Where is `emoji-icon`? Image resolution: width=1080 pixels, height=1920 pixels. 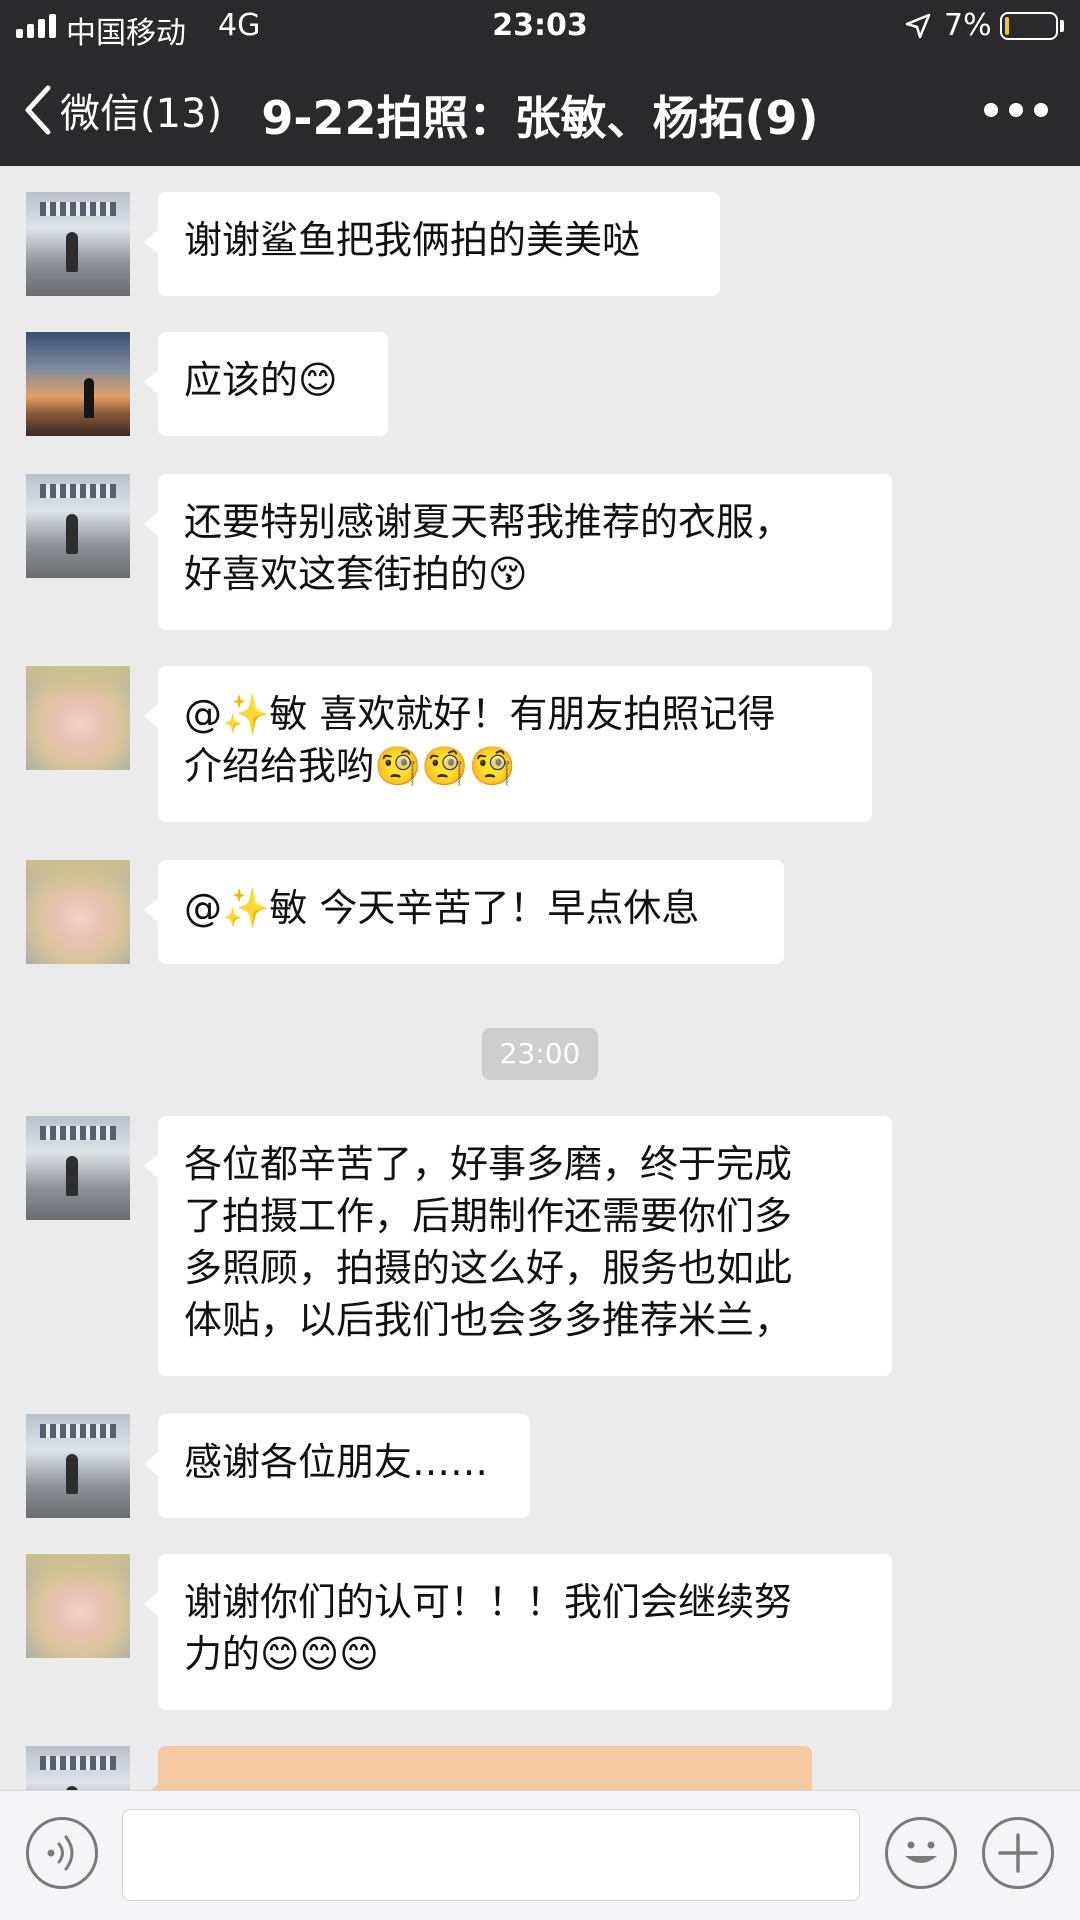 emoji-icon is located at coordinates (921, 1852).